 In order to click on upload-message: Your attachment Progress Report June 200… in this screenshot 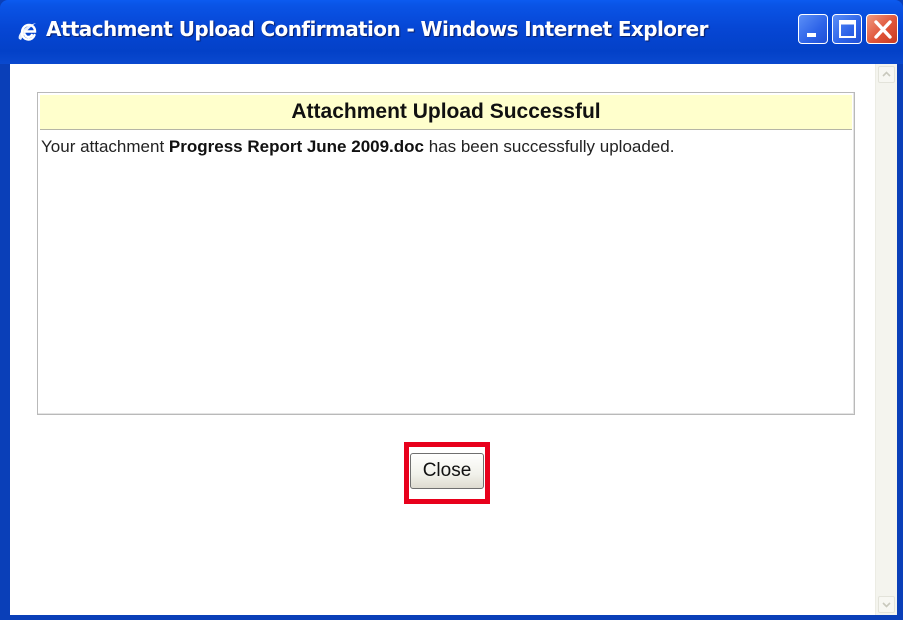, I will do `click(357, 147)`.